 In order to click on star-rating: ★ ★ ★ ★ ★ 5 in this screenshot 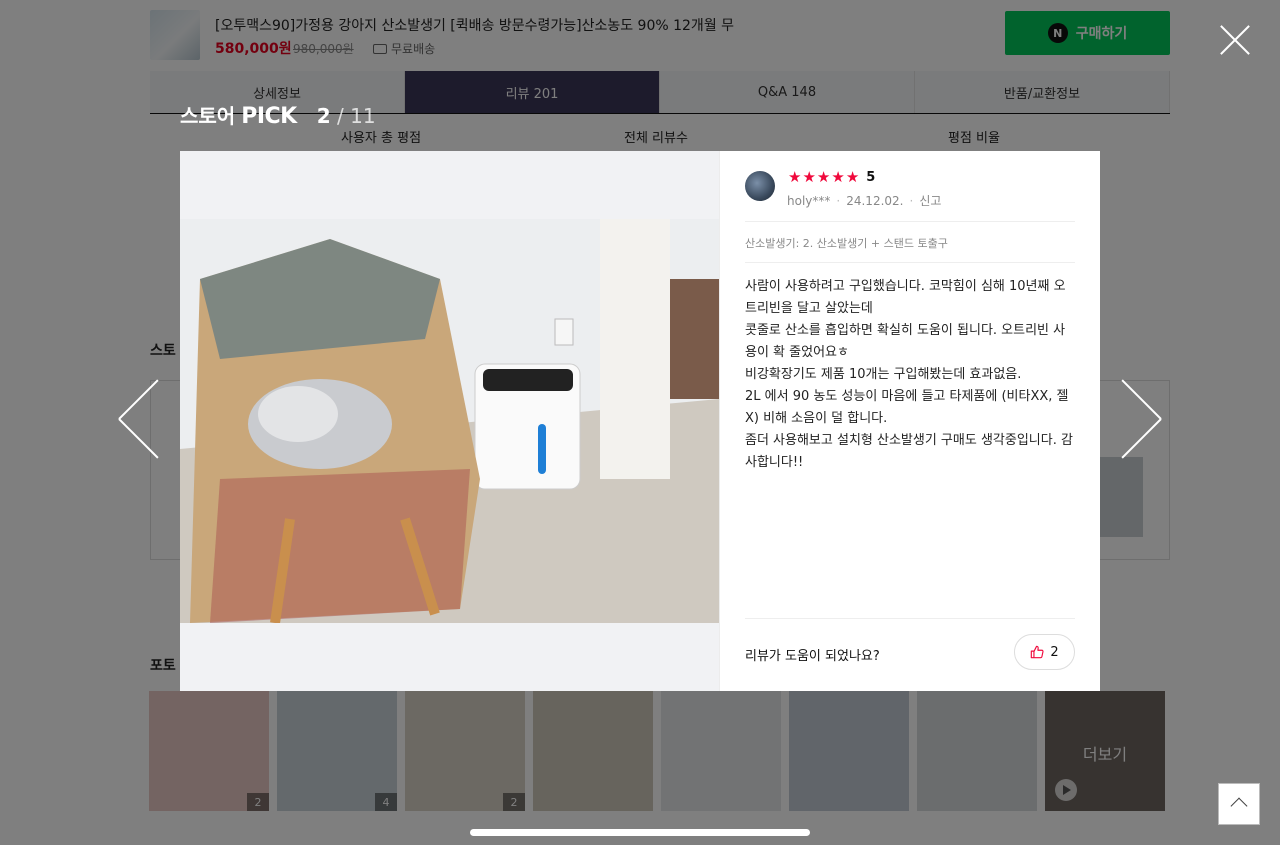, I will do `click(831, 177)`.